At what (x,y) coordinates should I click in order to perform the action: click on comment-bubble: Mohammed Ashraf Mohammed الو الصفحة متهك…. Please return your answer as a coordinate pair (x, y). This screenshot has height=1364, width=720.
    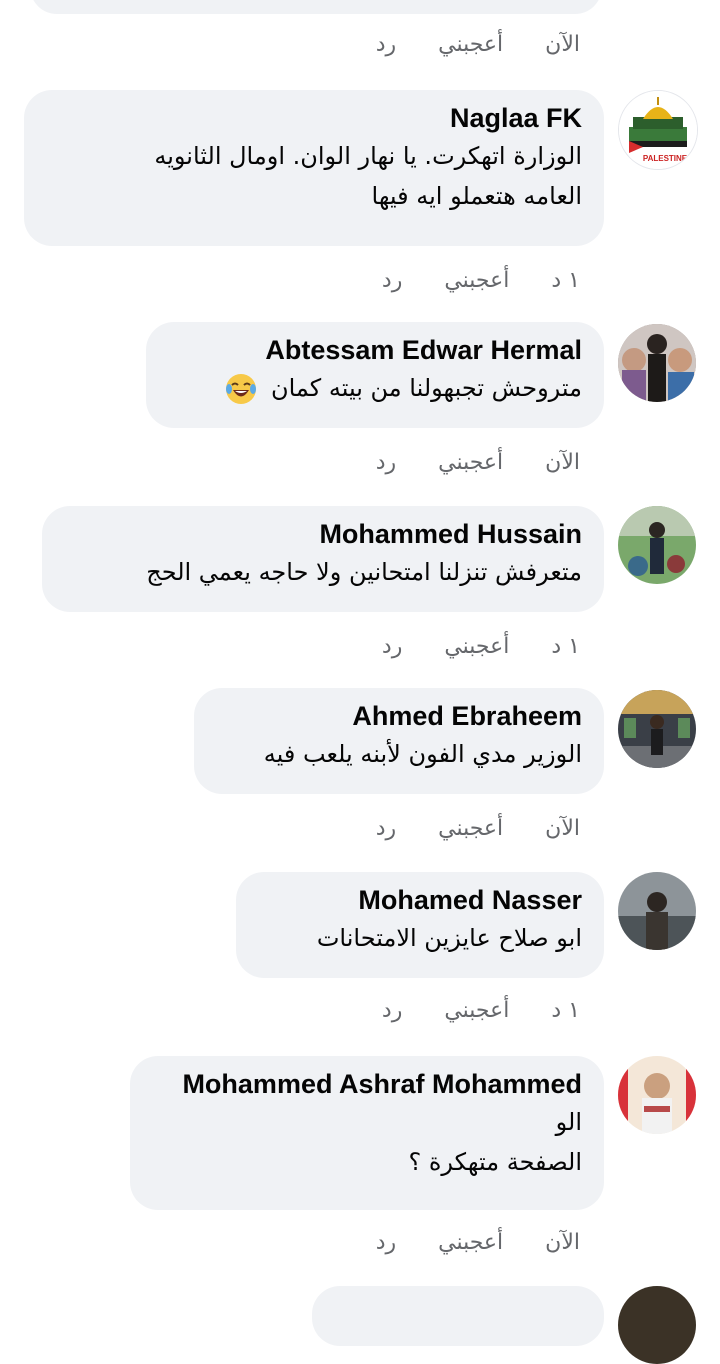
    Looking at the image, I should click on (367, 1133).